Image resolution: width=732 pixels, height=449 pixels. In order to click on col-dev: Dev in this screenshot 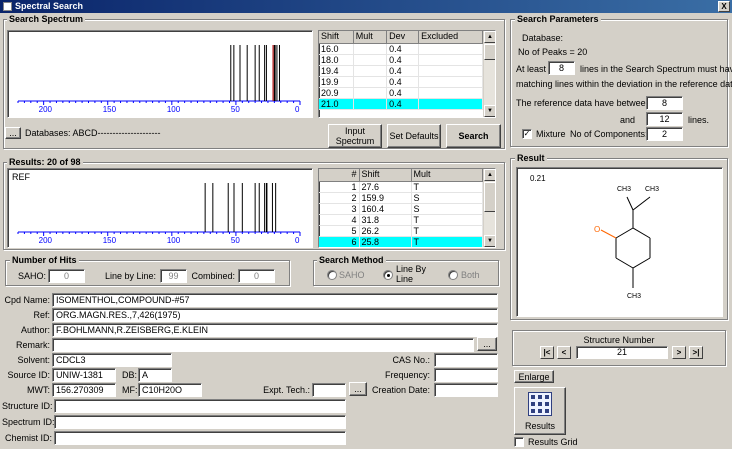, I will do `click(403, 37)`.